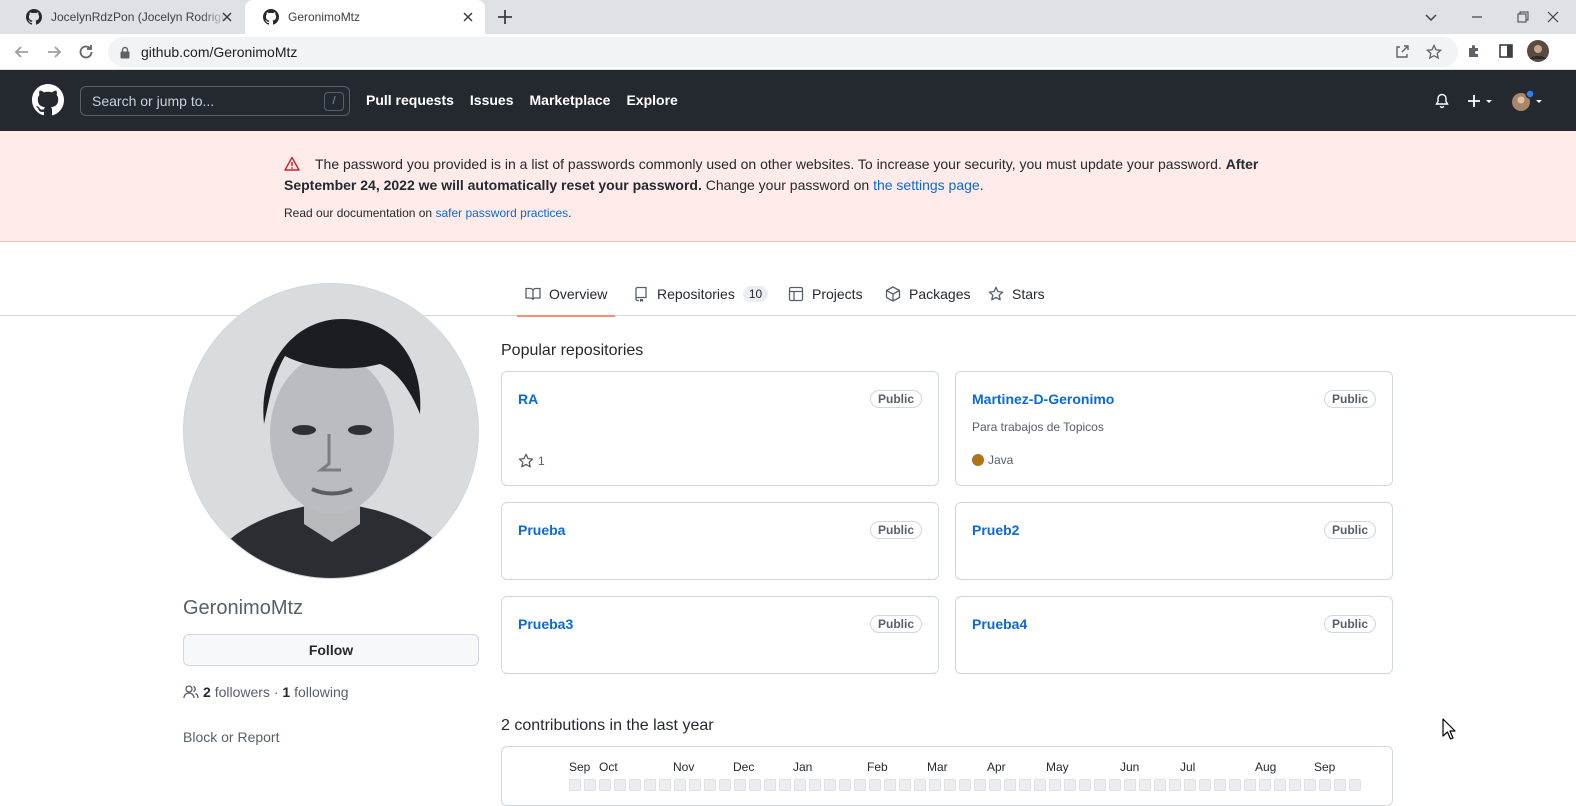  Describe the element at coordinates (825, 294) in the screenshot. I see `tab-projects: Projects` at that location.